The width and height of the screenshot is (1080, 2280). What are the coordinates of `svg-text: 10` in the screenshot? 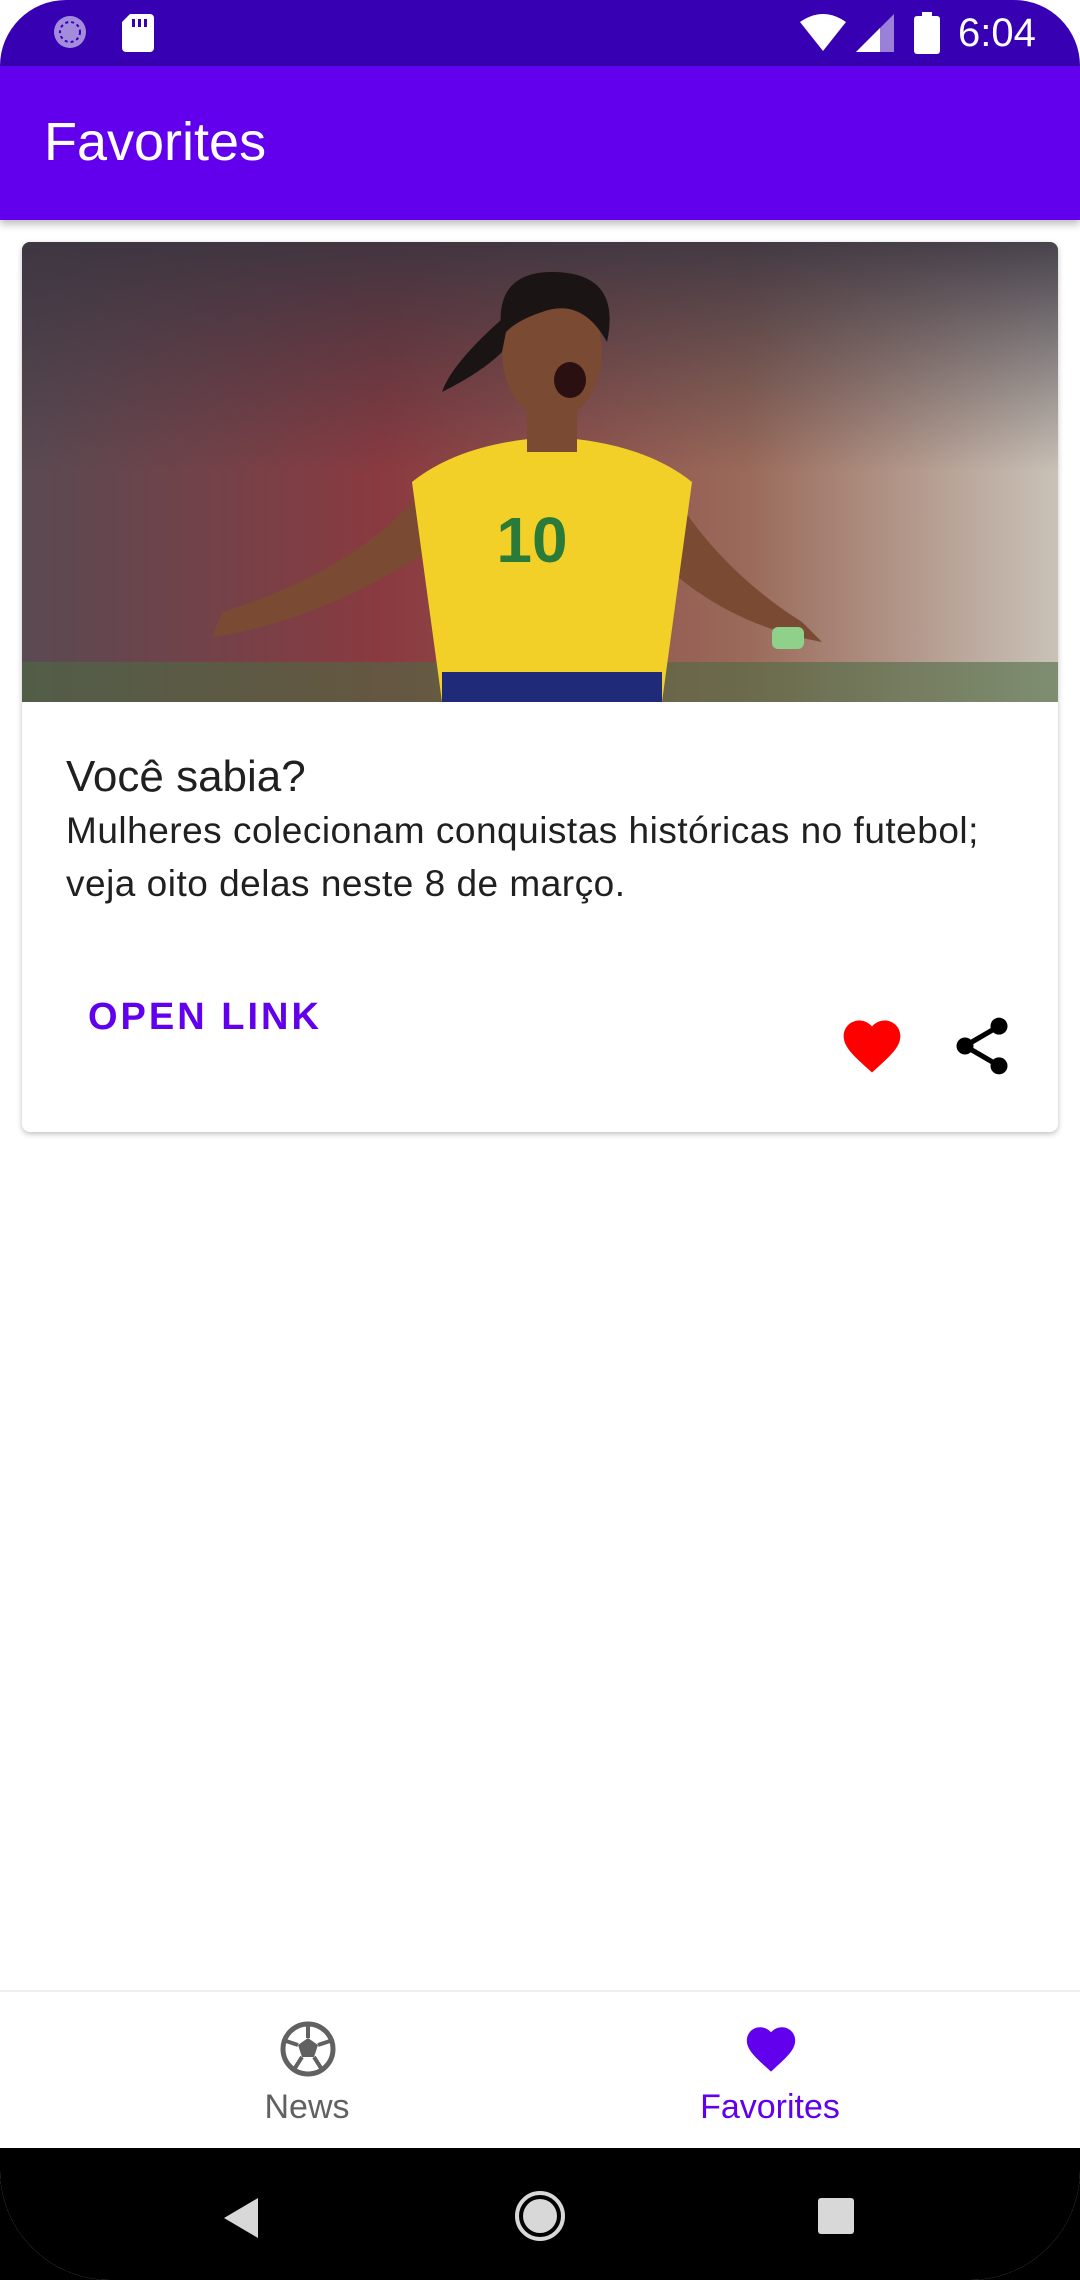 It's located at (531, 540).